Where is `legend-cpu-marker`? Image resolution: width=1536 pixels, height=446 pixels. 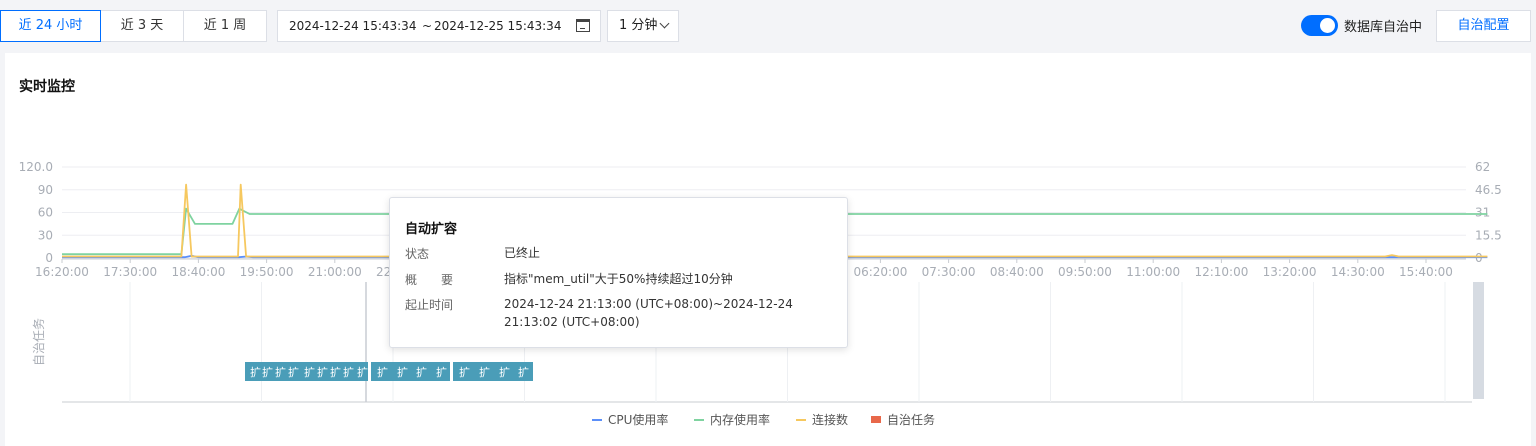
legend-cpu-marker is located at coordinates (597, 419).